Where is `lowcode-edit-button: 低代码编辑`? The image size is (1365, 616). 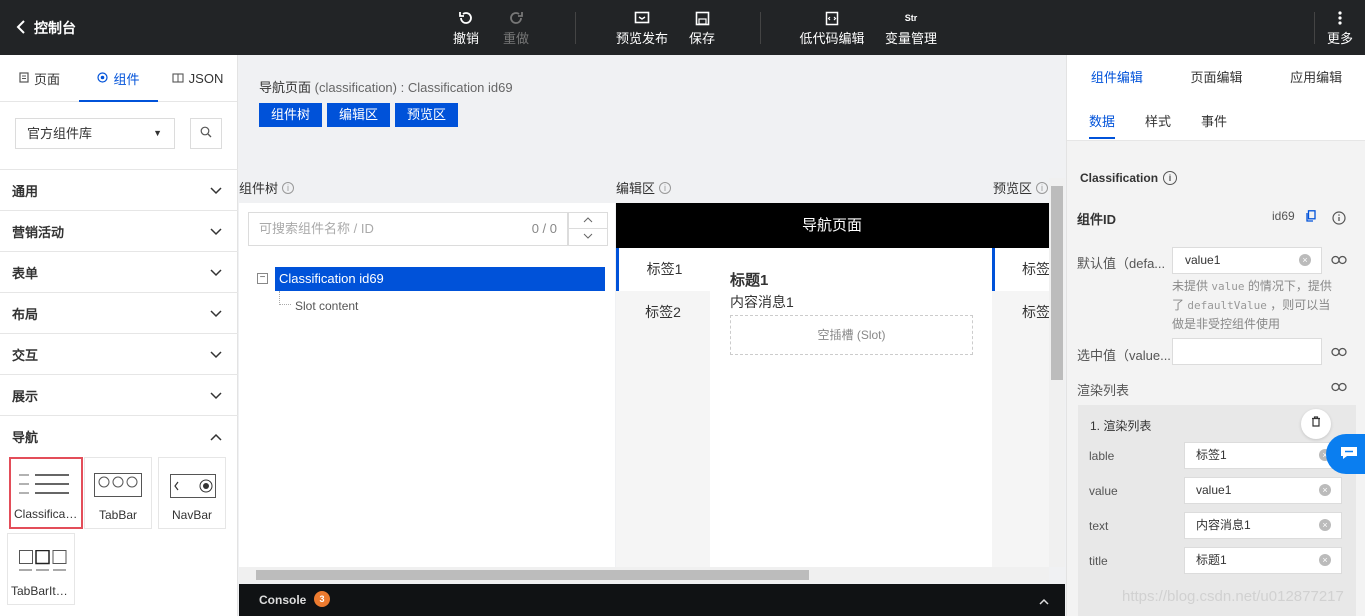 lowcode-edit-button: 低代码编辑 is located at coordinates (832, 27).